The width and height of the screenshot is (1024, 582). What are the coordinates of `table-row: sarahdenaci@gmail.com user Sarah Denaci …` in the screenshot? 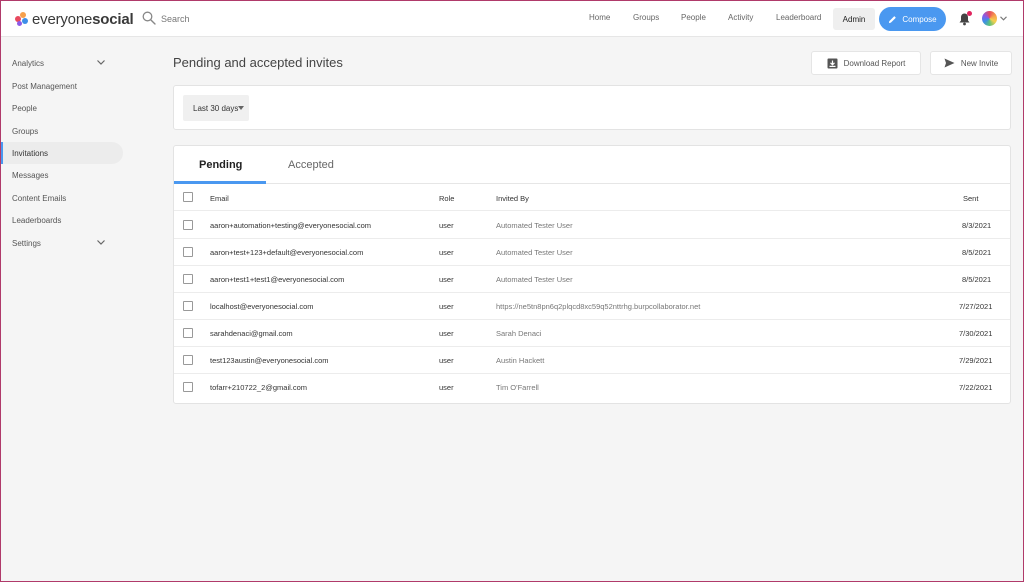 It's located at (592, 333).